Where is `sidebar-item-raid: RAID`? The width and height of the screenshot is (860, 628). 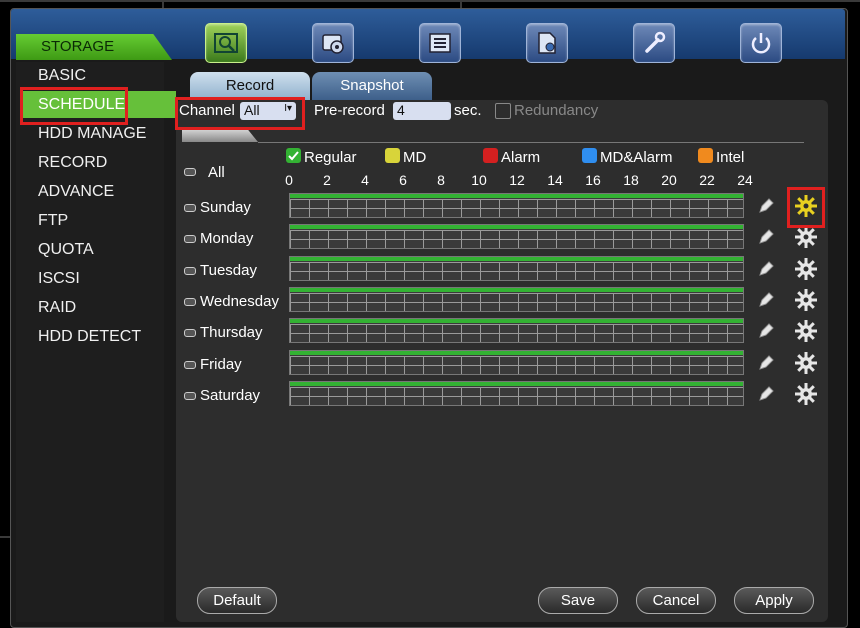 sidebar-item-raid: RAID is located at coordinates (57, 307).